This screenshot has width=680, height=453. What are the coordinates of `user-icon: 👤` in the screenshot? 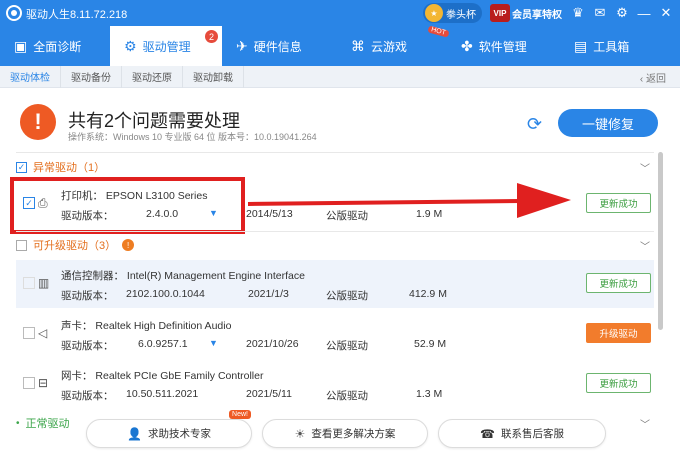 It's located at (134, 433).